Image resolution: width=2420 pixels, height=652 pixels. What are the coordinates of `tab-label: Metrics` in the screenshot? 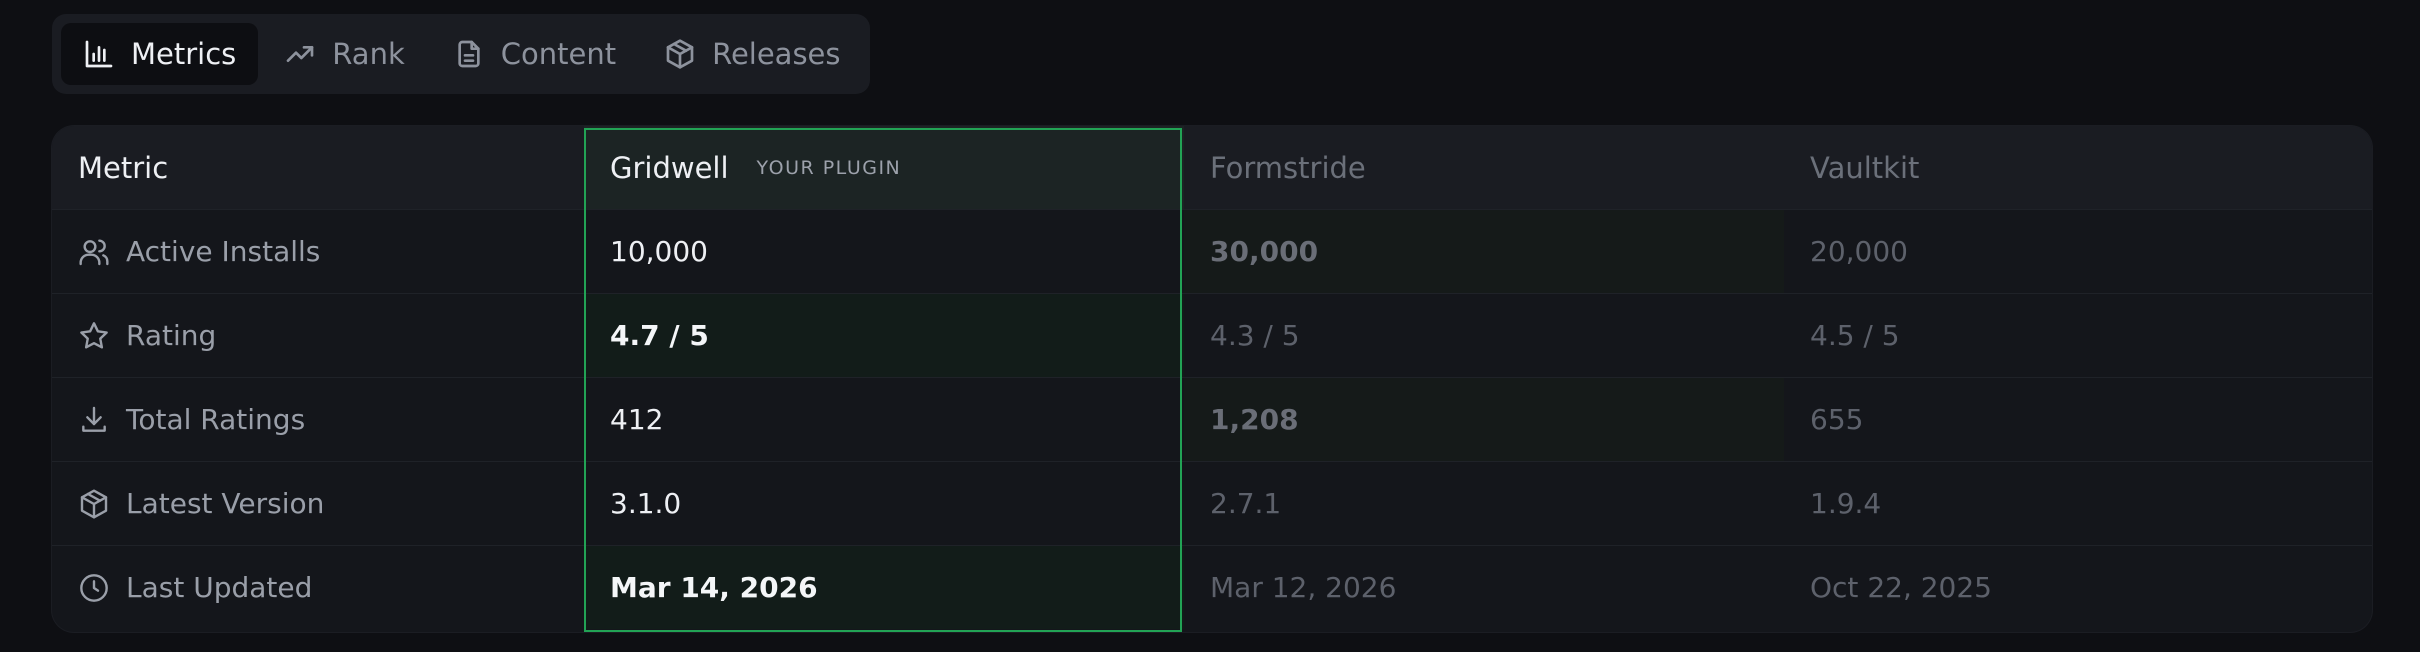 It's located at (184, 54).